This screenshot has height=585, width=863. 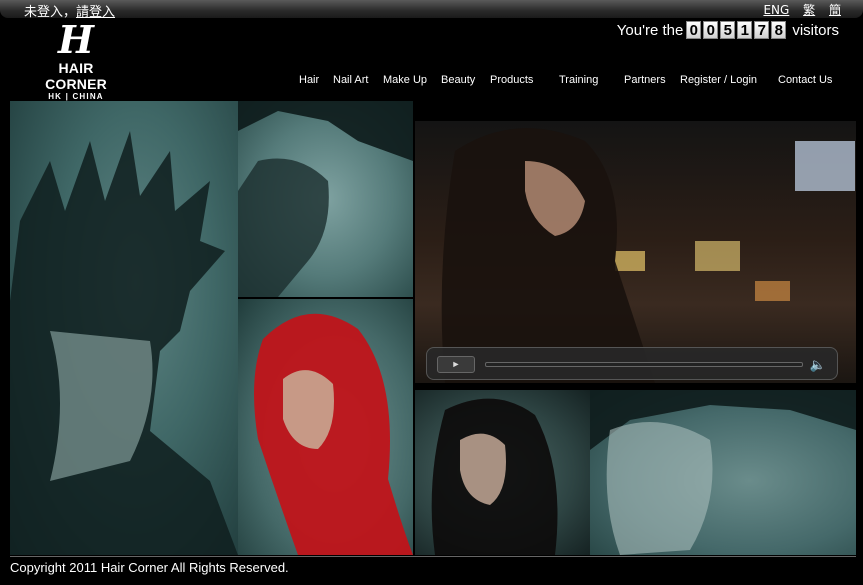 I want to click on site-logo: H HAIR CORNER HK | CHINA, so click(x=76, y=59).